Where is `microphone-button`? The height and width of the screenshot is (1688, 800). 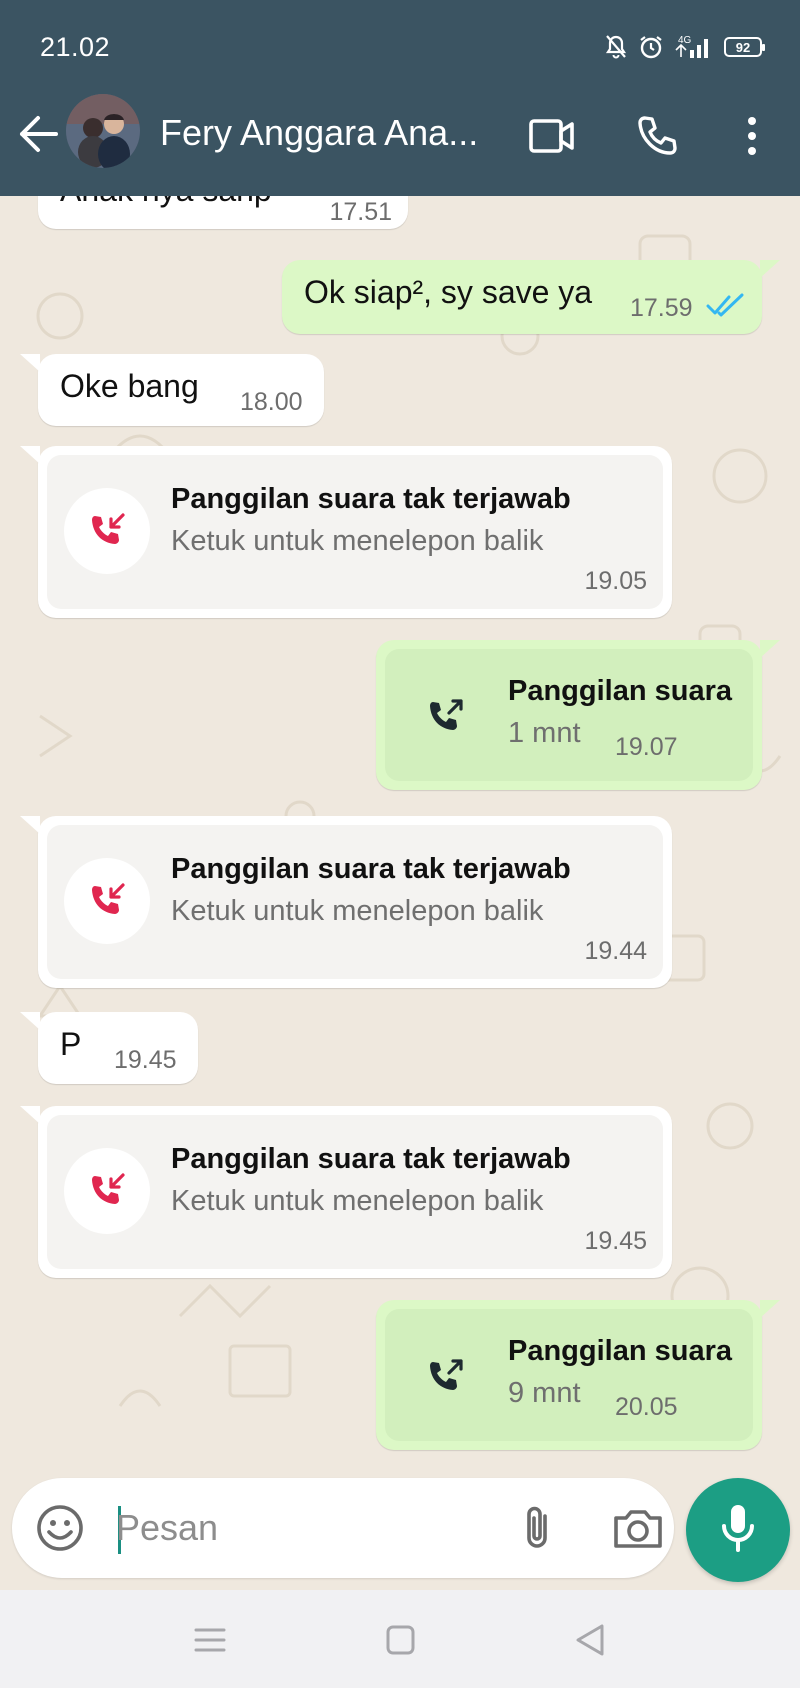
microphone-button is located at coordinates (738, 1530).